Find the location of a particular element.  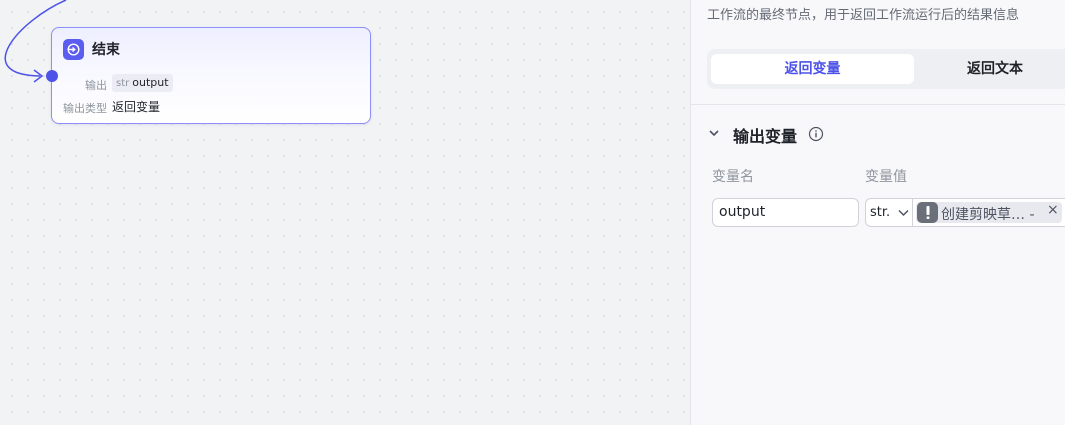

node-title: 结束 is located at coordinates (106, 50).